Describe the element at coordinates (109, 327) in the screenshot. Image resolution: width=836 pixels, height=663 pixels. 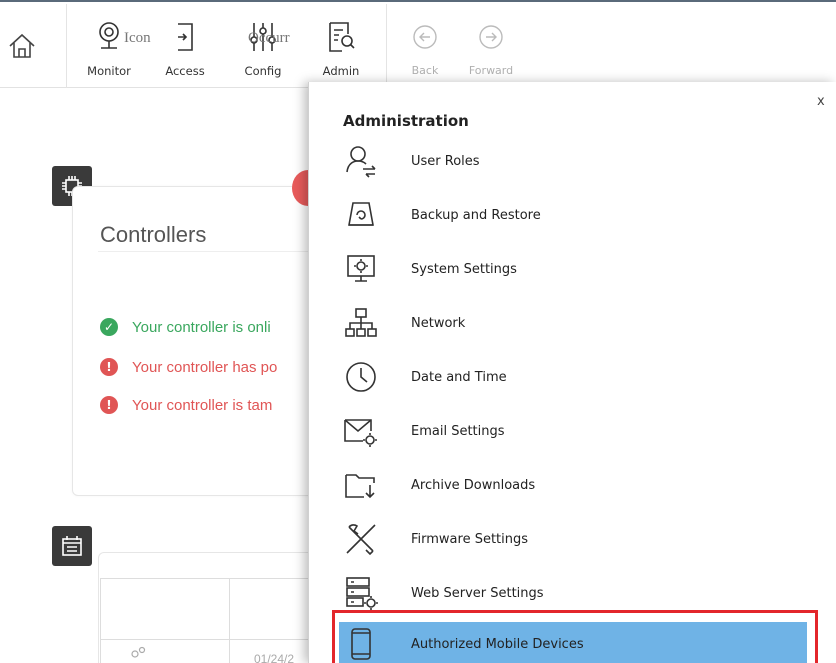
I see `check-circle-icon: ✓` at that location.